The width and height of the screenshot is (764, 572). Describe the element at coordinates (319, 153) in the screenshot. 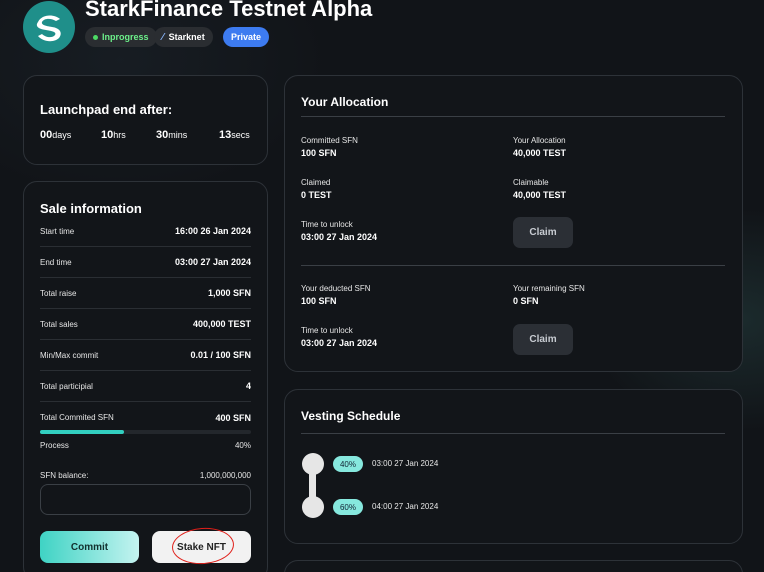

I see `committed-value: 100 SFN` at that location.